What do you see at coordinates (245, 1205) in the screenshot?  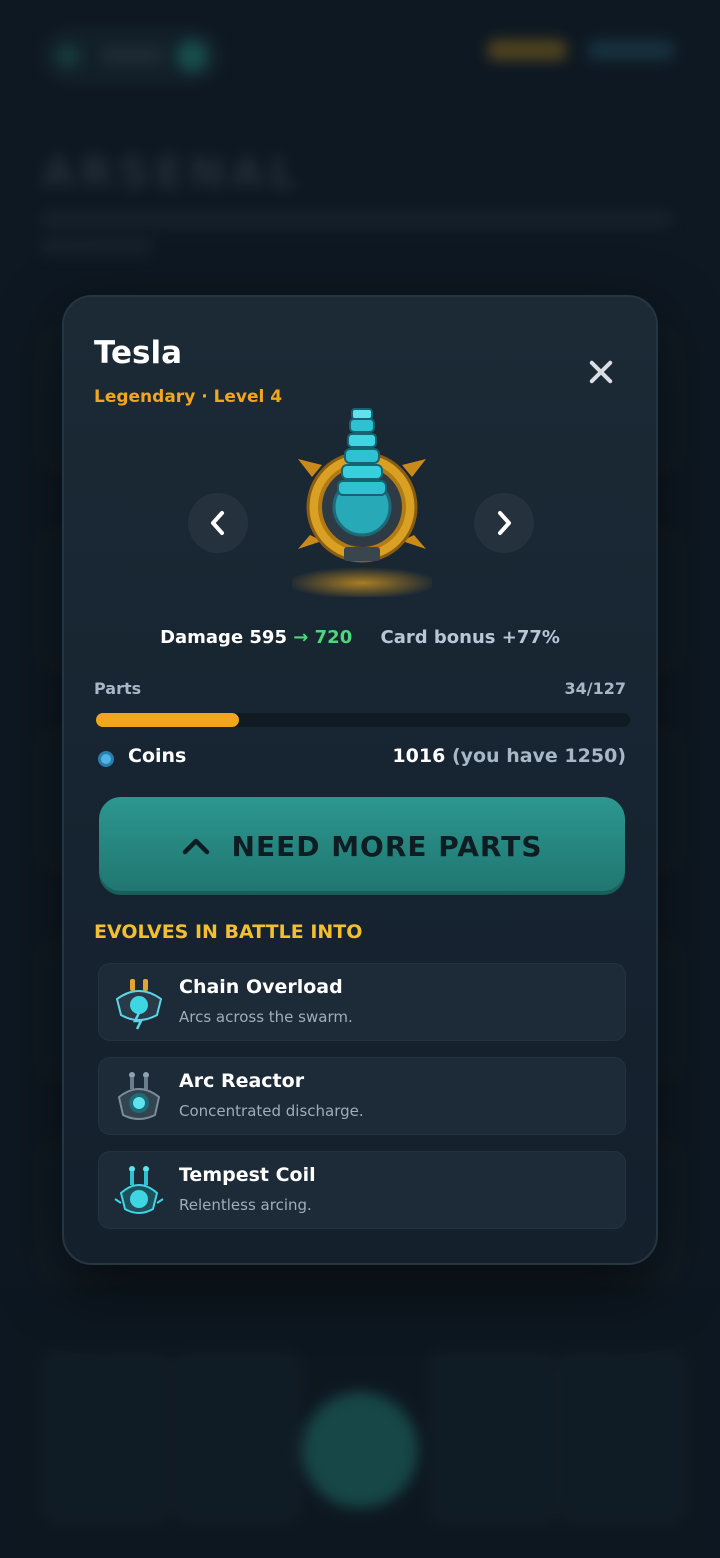 I see `evolution-desc: Relentless arcing.` at bounding box center [245, 1205].